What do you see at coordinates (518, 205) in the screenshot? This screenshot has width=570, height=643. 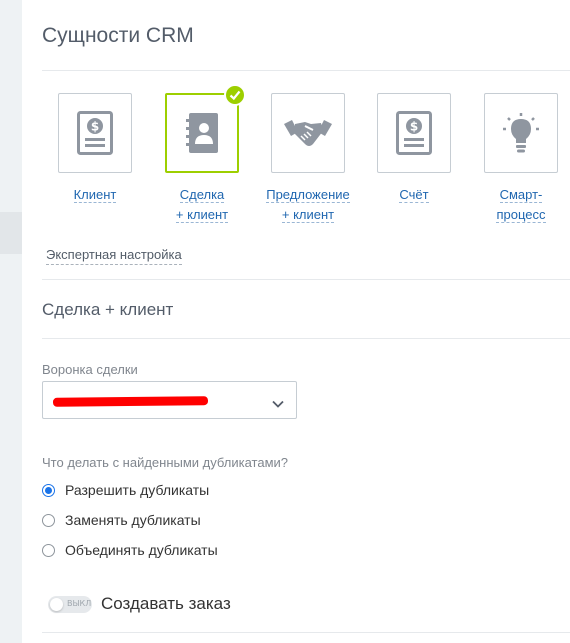 I see `entity-label-smart-process: Смарт- процесс` at bounding box center [518, 205].